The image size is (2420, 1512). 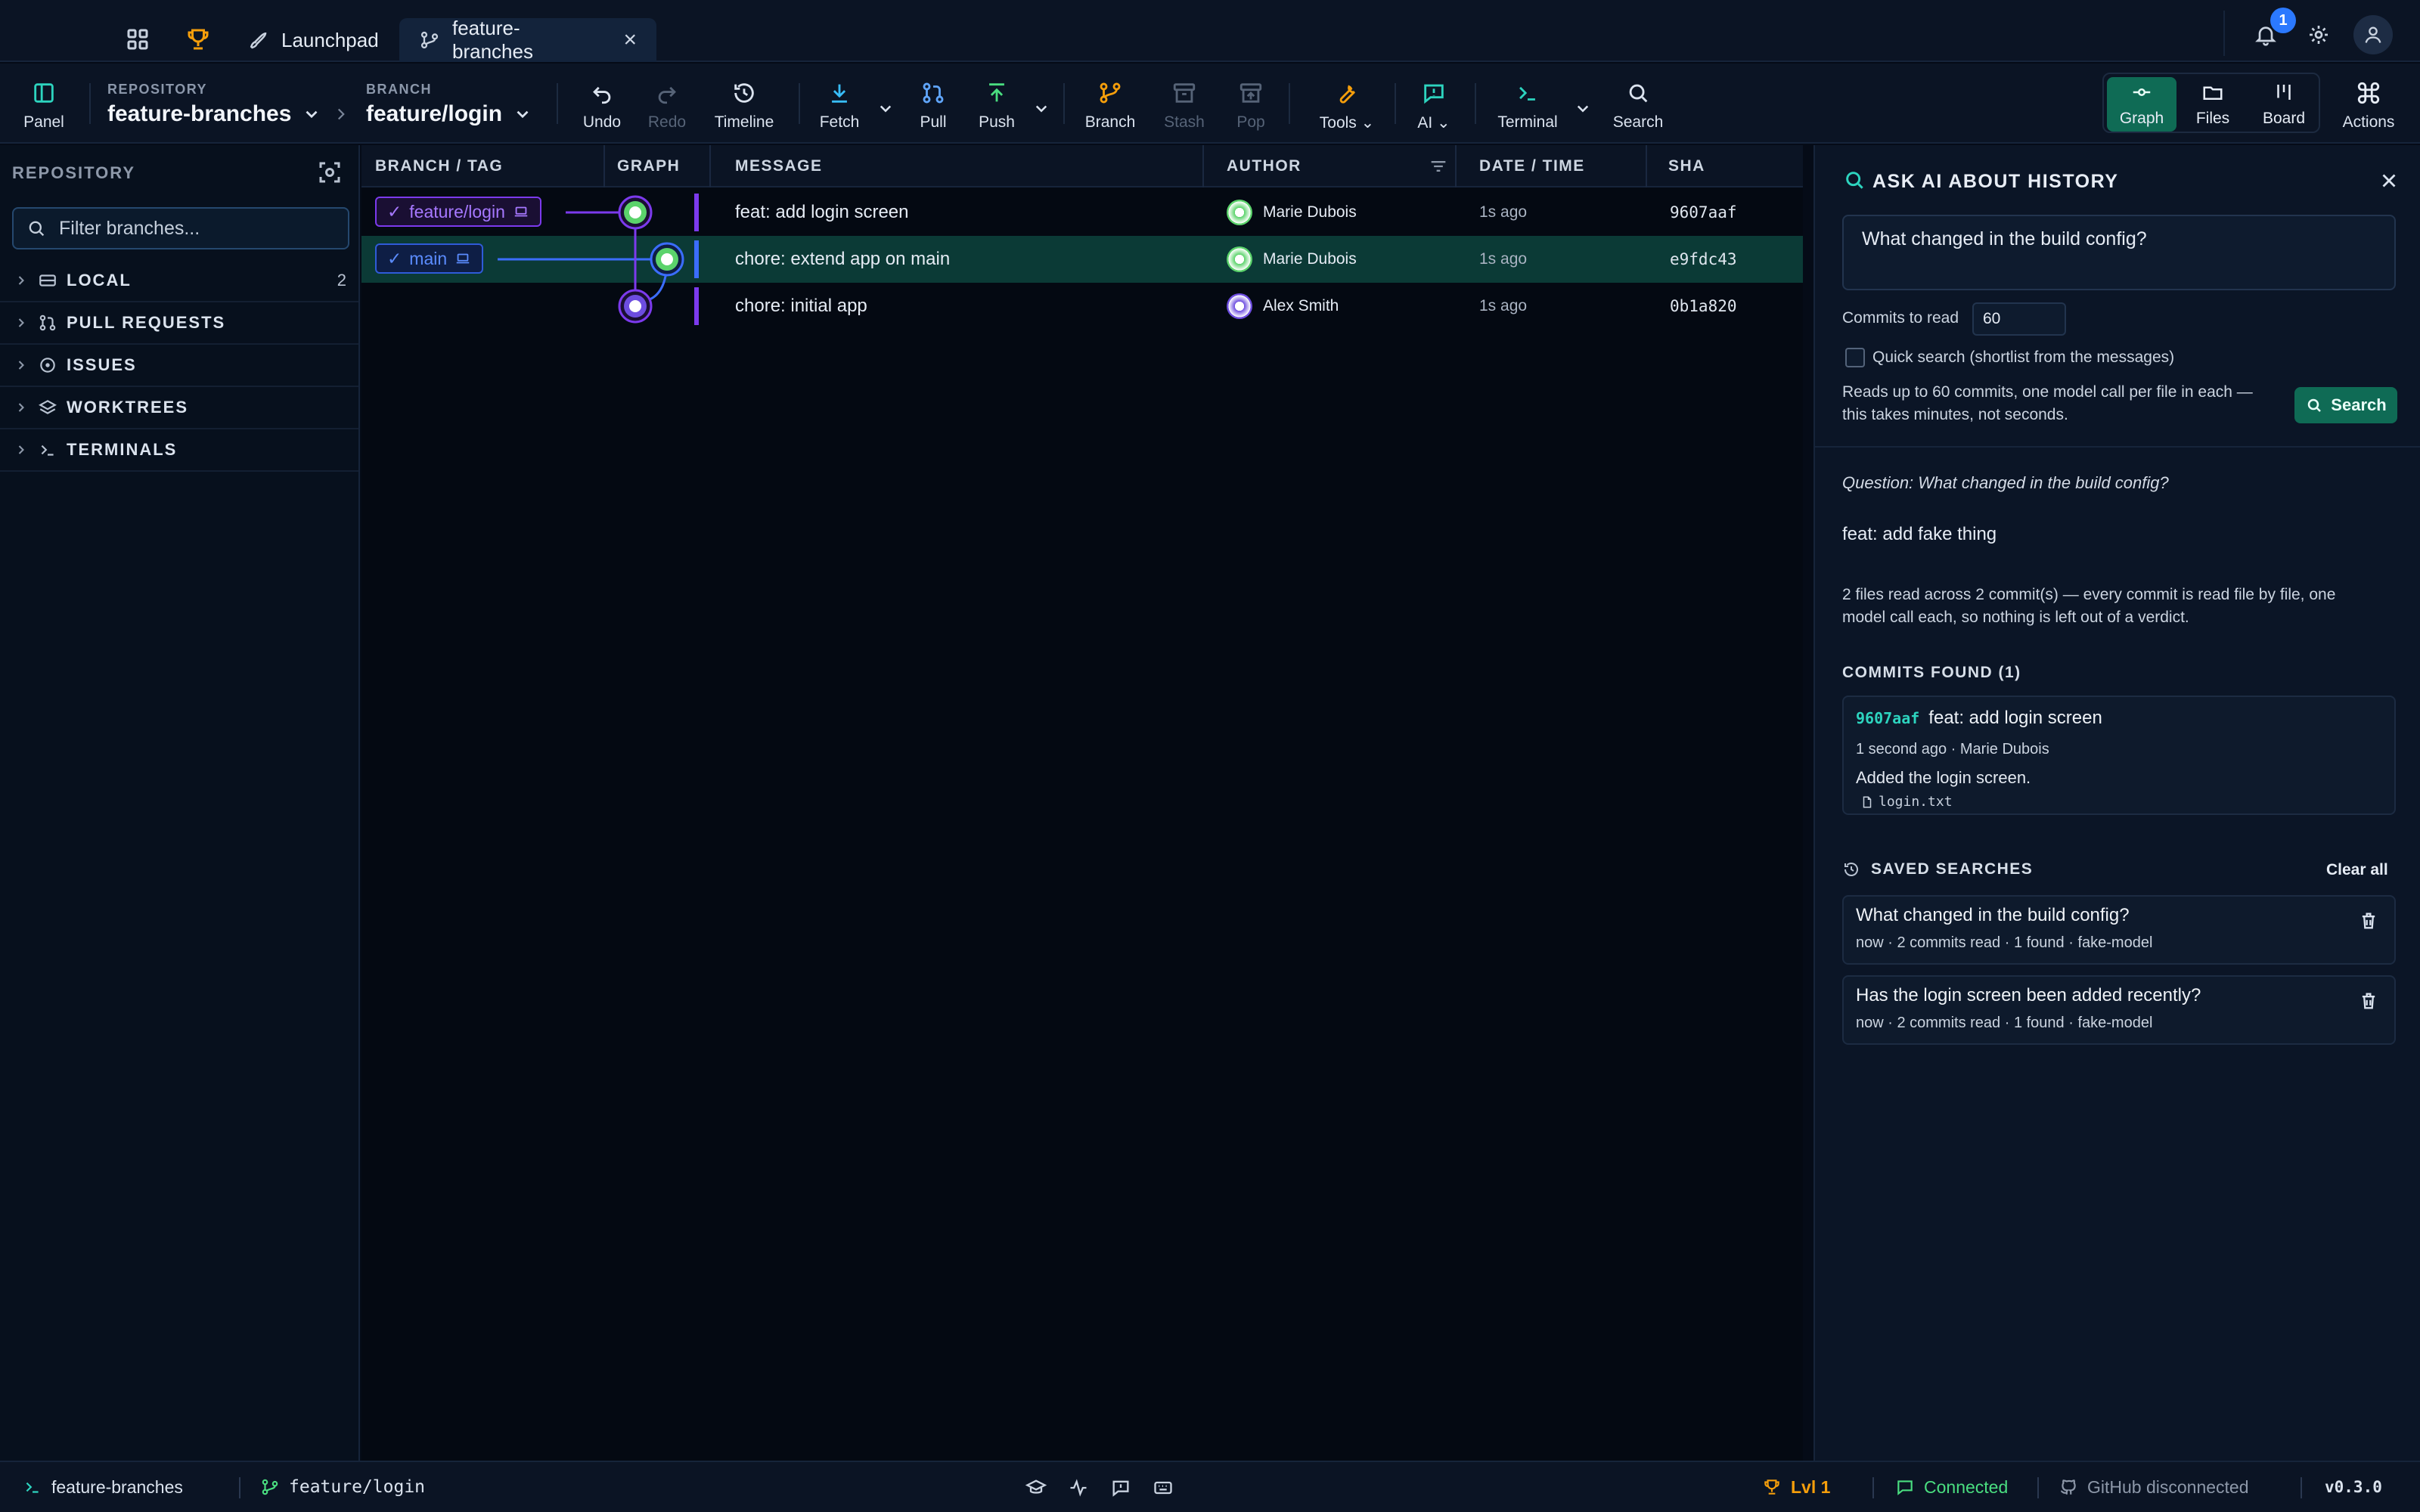 I want to click on panel-label: Panel, so click(x=43, y=122).